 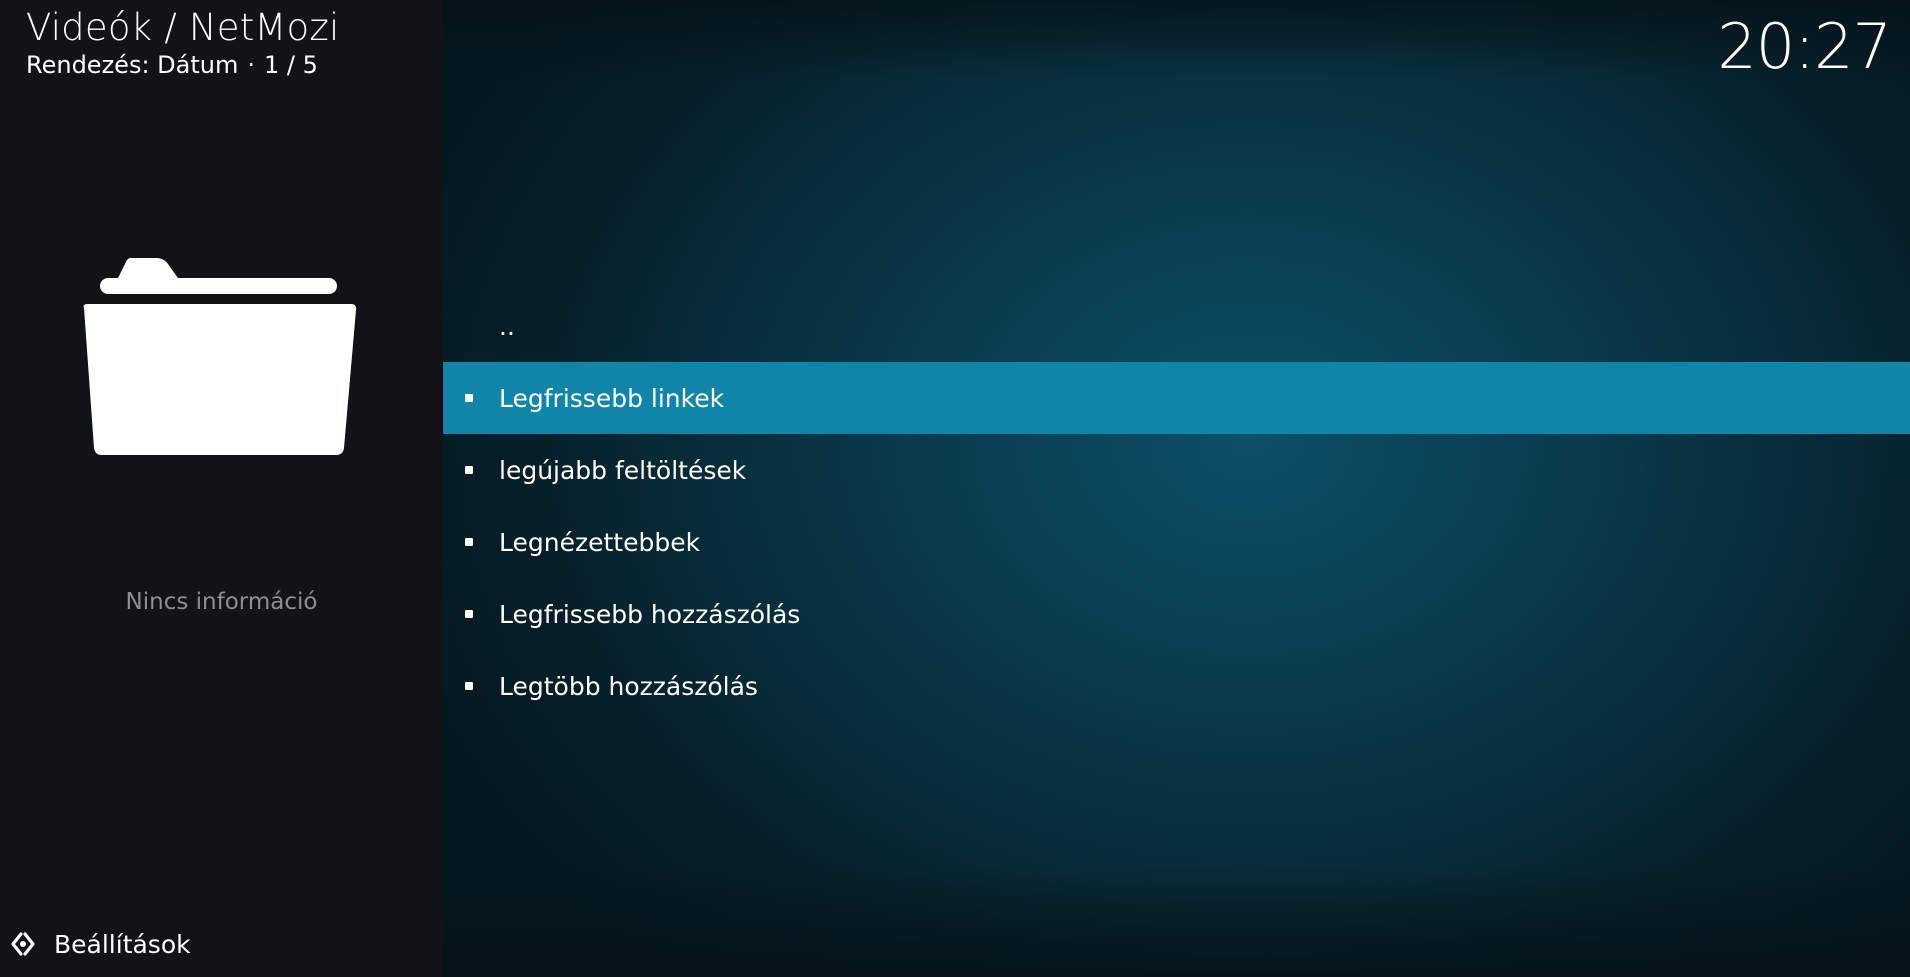 I want to click on list-item-label: legújabb feltöltések, so click(x=623, y=470).